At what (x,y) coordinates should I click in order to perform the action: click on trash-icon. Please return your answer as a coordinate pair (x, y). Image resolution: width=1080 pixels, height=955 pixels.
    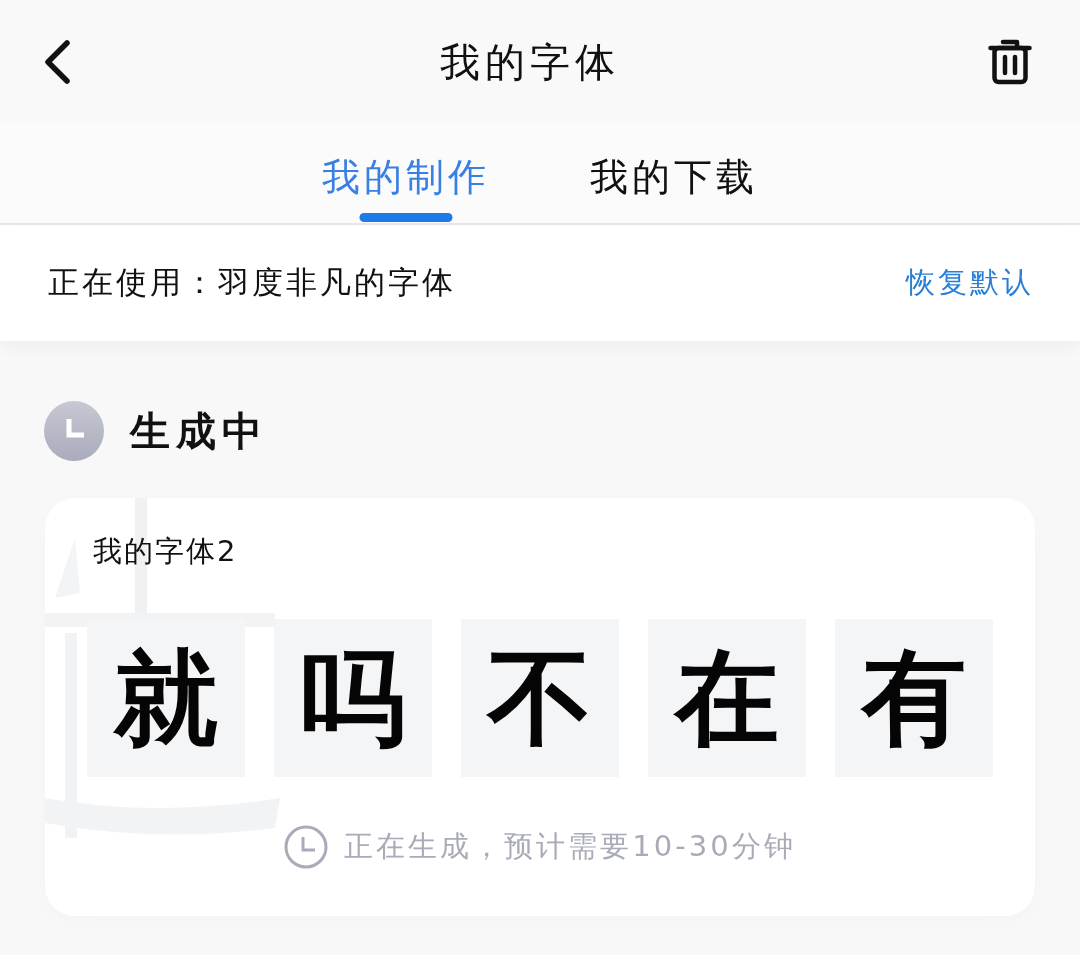
    Looking at the image, I should click on (1010, 62).